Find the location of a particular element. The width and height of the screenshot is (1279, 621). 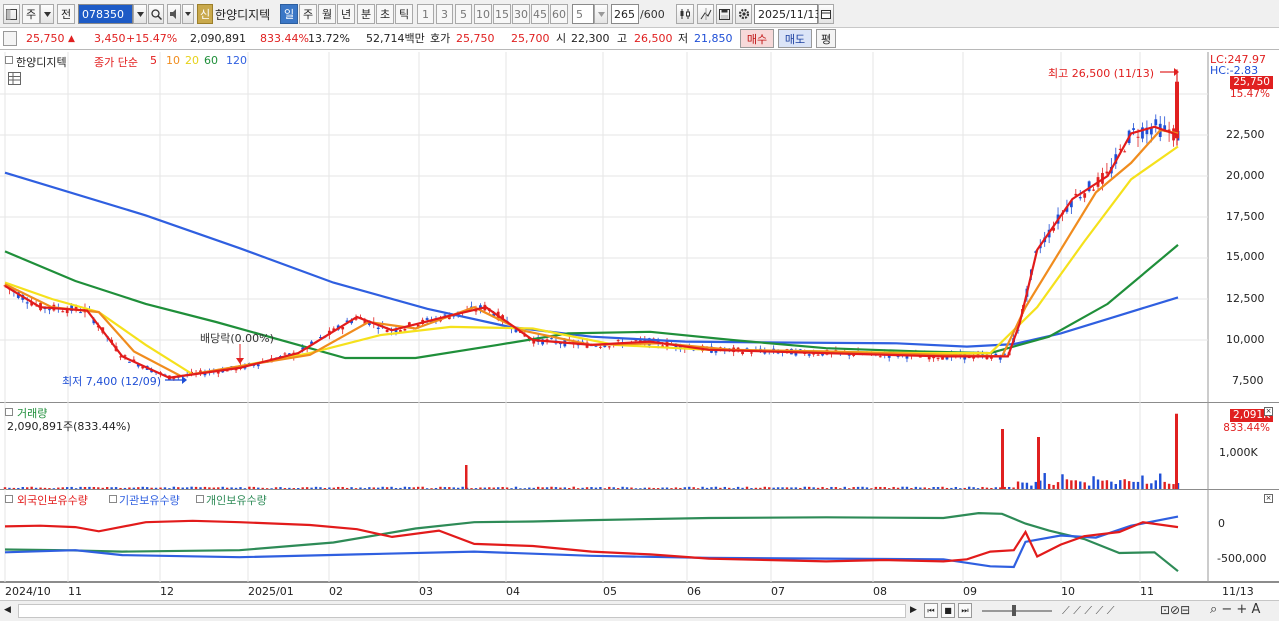

scroll-track is located at coordinates (462, 611).